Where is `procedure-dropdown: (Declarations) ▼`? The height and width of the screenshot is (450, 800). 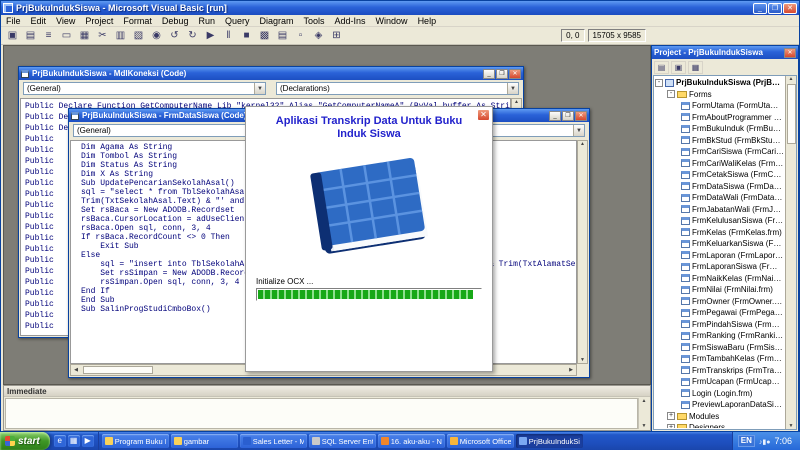
procedure-dropdown: (Declarations) ▼ is located at coordinates (397, 88).